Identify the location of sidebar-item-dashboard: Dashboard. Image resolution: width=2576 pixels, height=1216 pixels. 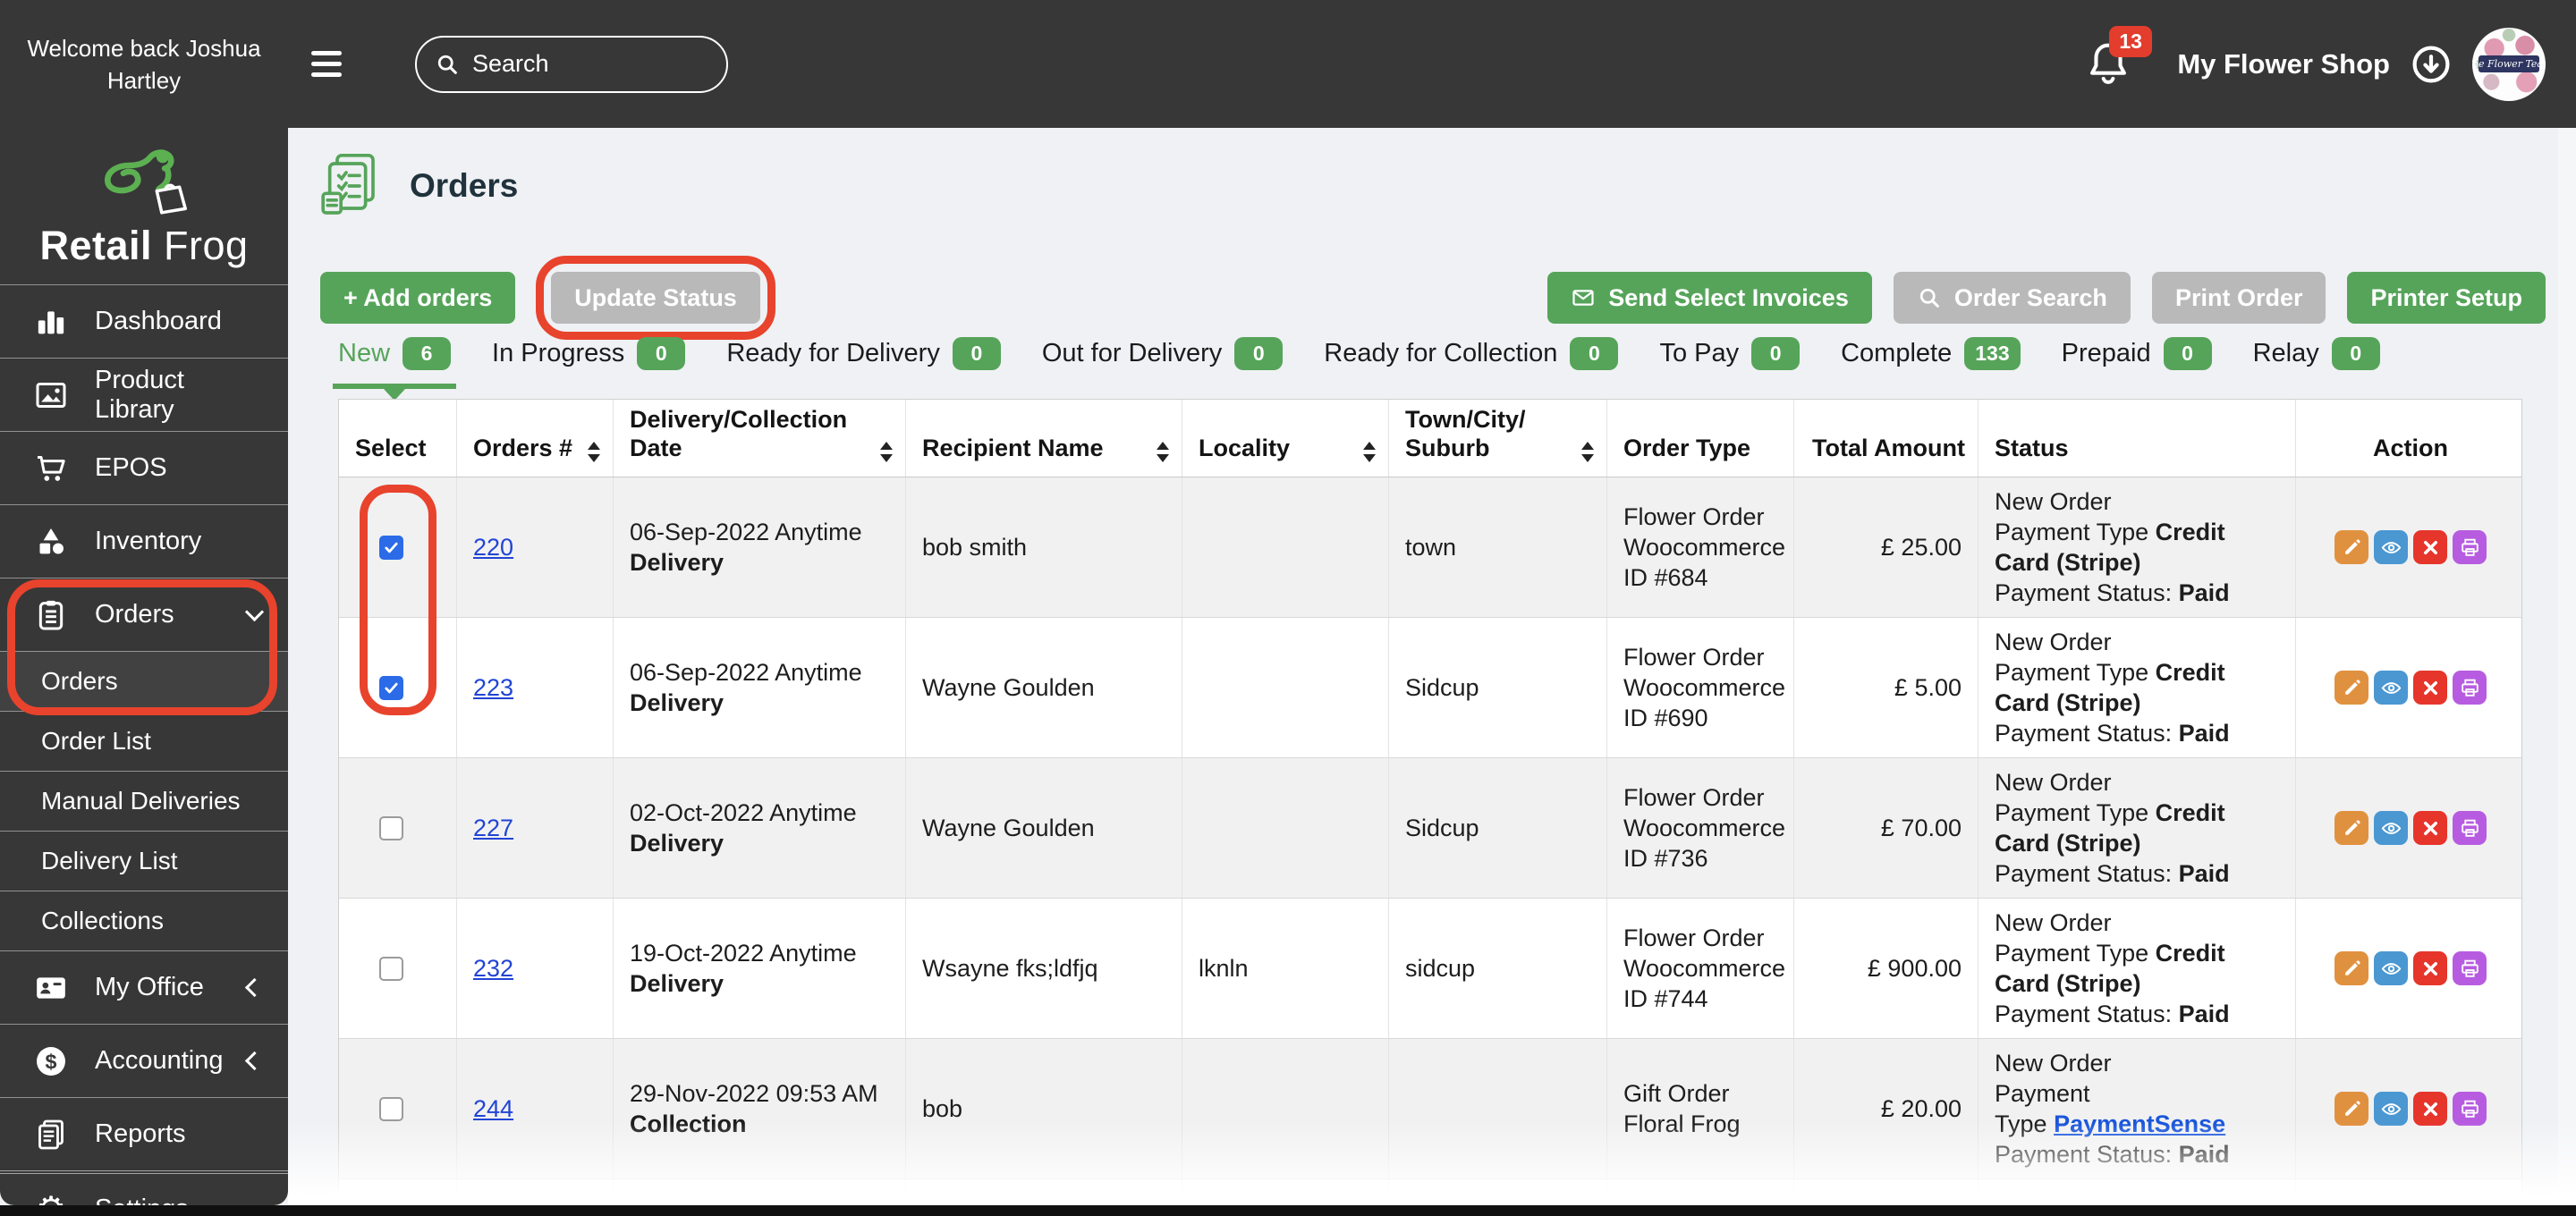
(144, 321).